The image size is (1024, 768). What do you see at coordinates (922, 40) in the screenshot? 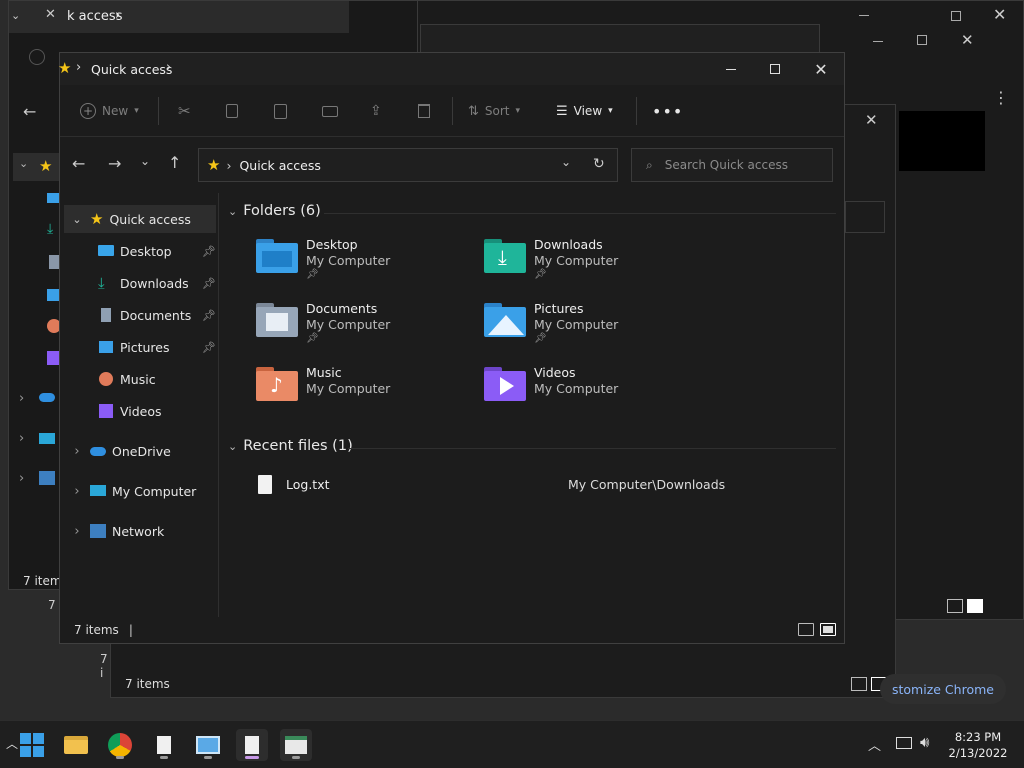
I see `maximize-icon` at bounding box center [922, 40].